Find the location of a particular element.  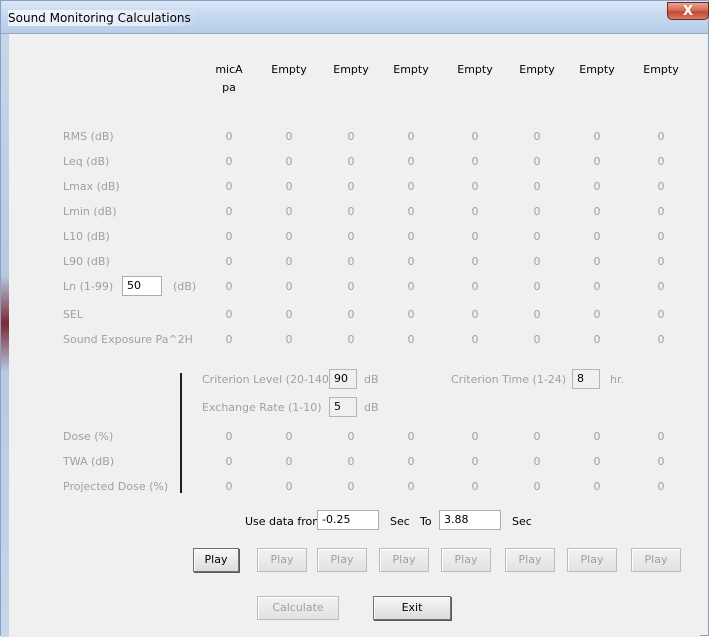

title-bar: Sound Monitoring Calculations X is located at coordinates (355, 17).